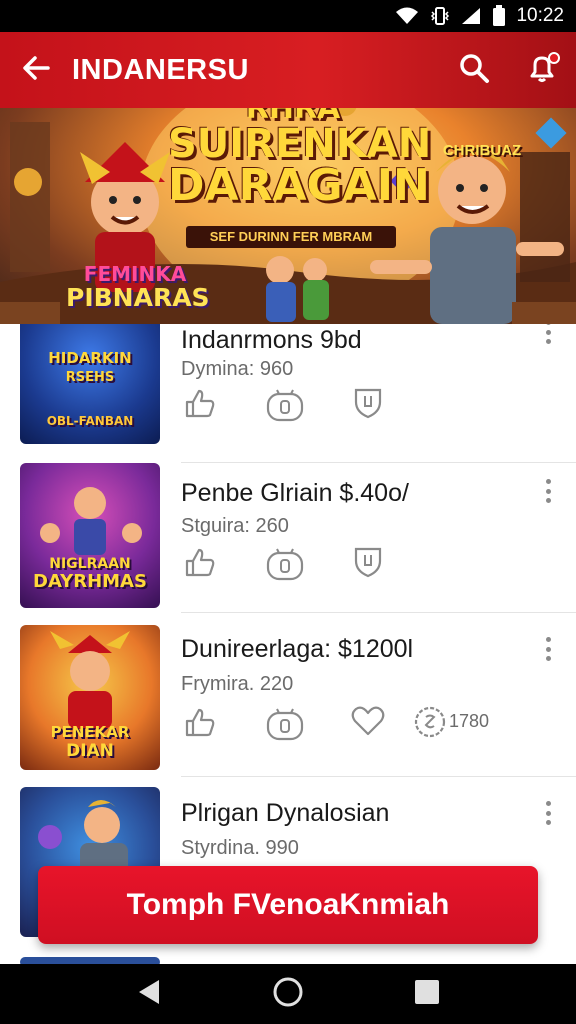 The height and width of the screenshot is (1024, 576). Describe the element at coordinates (160, 69) in the screenshot. I see `app-title: INDANERSU` at that location.